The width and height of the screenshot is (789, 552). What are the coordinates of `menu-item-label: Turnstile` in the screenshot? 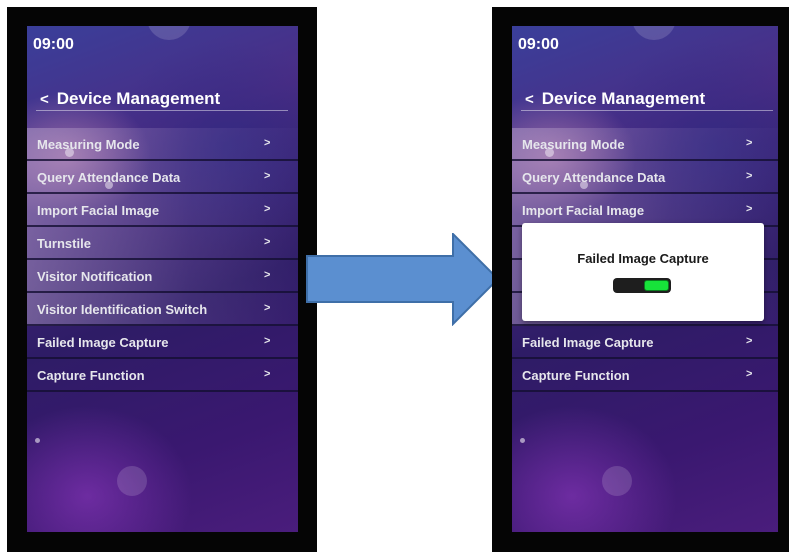 It's located at (64, 243).